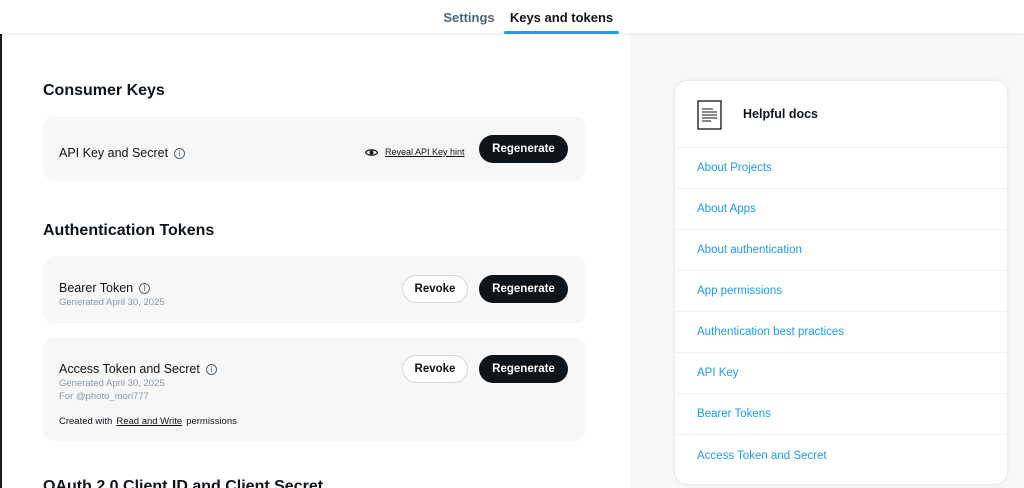  What do you see at coordinates (561, 17) in the screenshot?
I see `tab-keys-and-tokens: Keys and tokens` at bounding box center [561, 17].